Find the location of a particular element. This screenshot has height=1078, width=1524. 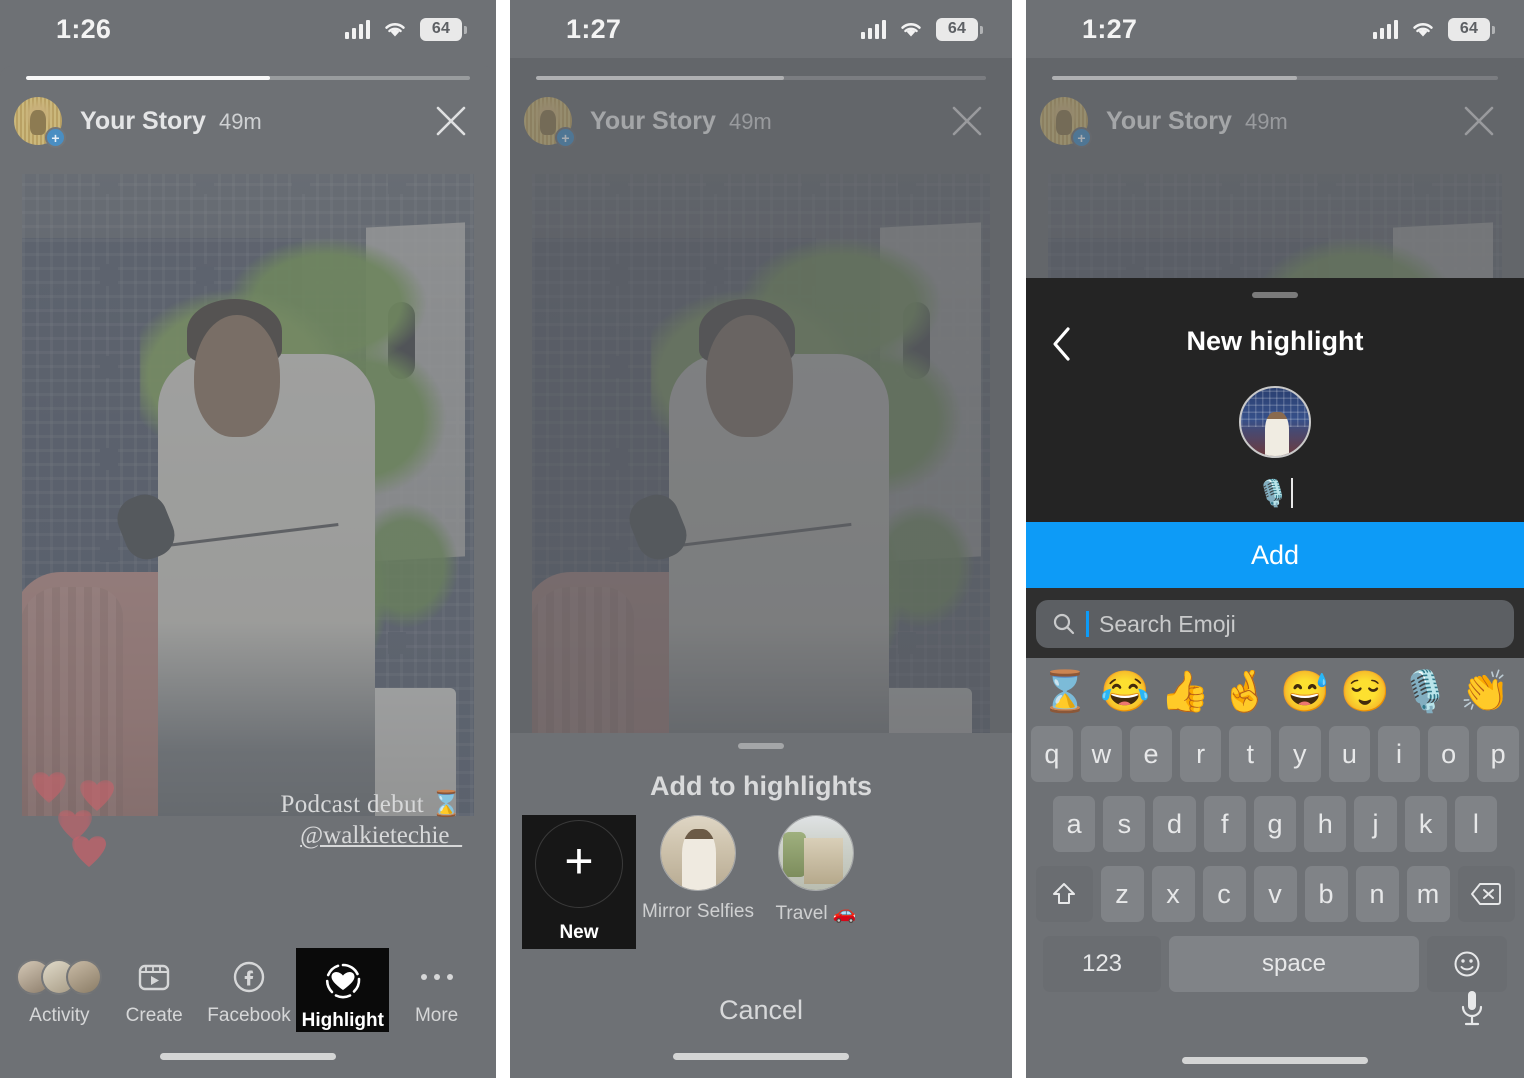

key-v: v is located at coordinates (1275, 894).